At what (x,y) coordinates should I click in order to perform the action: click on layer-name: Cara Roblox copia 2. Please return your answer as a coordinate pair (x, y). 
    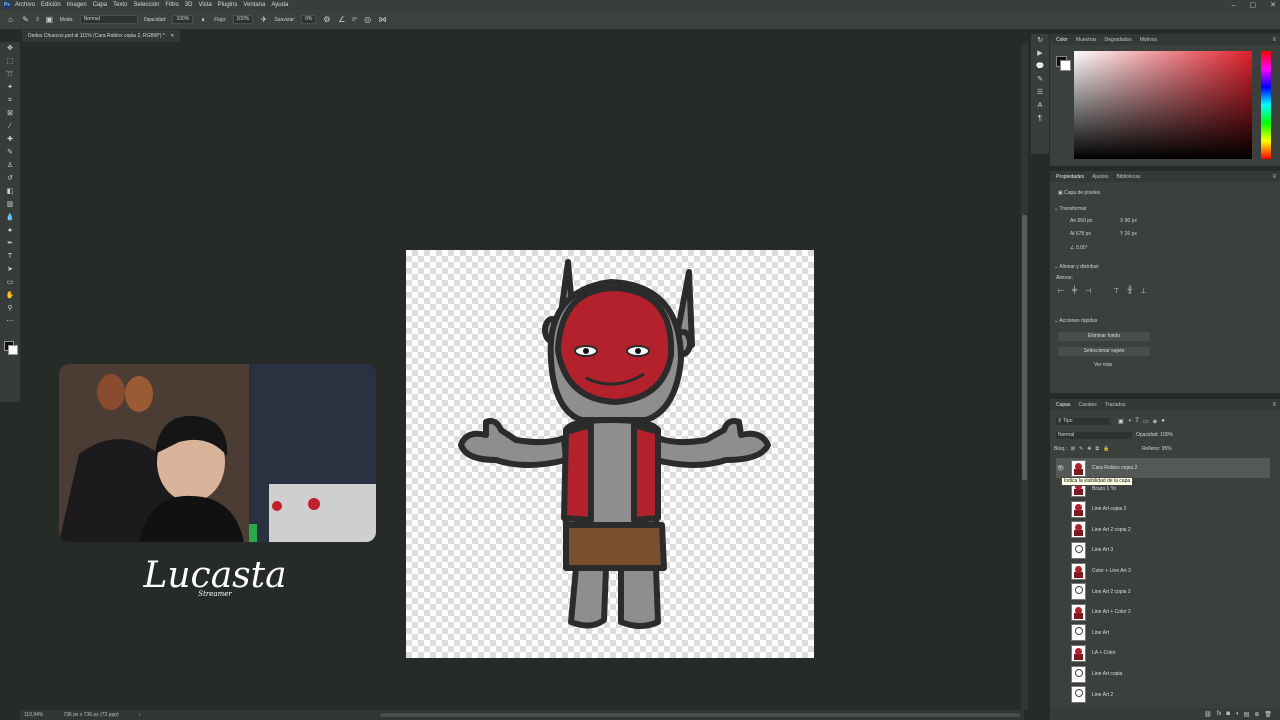
    Looking at the image, I should click on (1114, 468).